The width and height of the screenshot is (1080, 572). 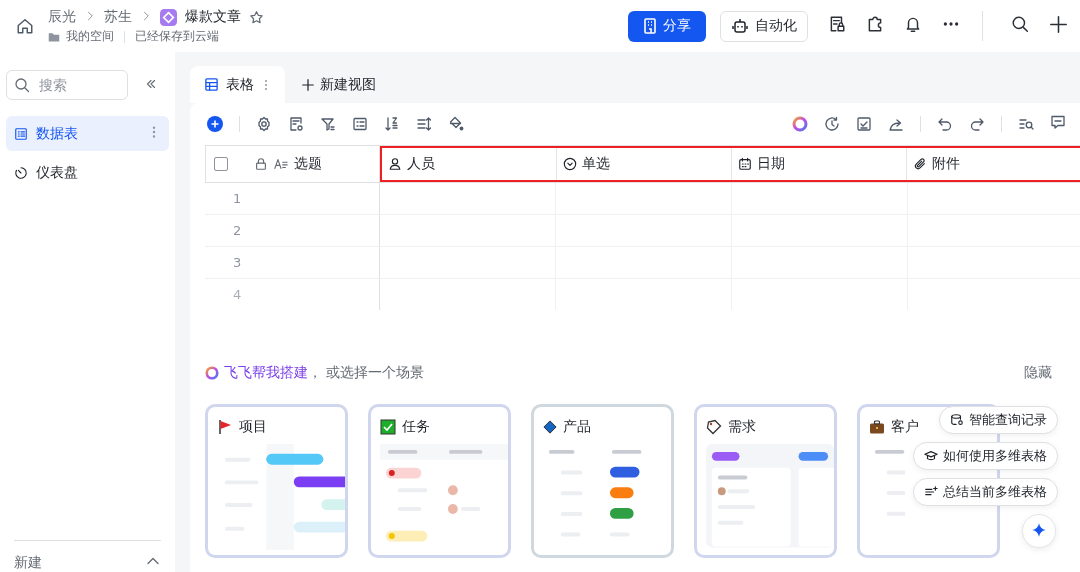 What do you see at coordinates (764, 26) in the screenshot?
I see `automation-button: 自动化` at bounding box center [764, 26].